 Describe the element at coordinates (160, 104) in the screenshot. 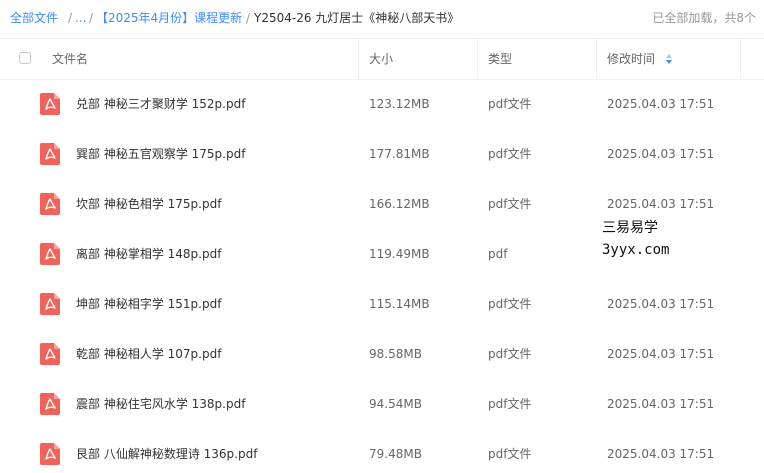

I see `file-name: 兑部 神秘三才聚财学 152p.pdf` at that location.